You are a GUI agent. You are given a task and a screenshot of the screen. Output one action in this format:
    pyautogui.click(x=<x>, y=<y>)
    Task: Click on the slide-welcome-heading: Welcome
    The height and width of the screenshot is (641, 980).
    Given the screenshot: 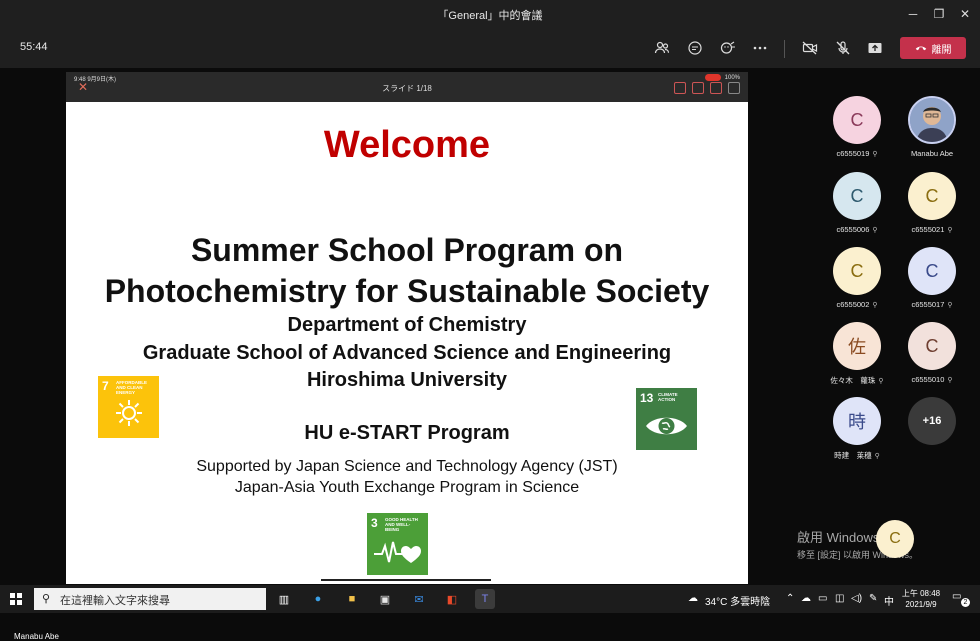 What is the action you would take?
    pyautogui.click(x=407, y=145)
    